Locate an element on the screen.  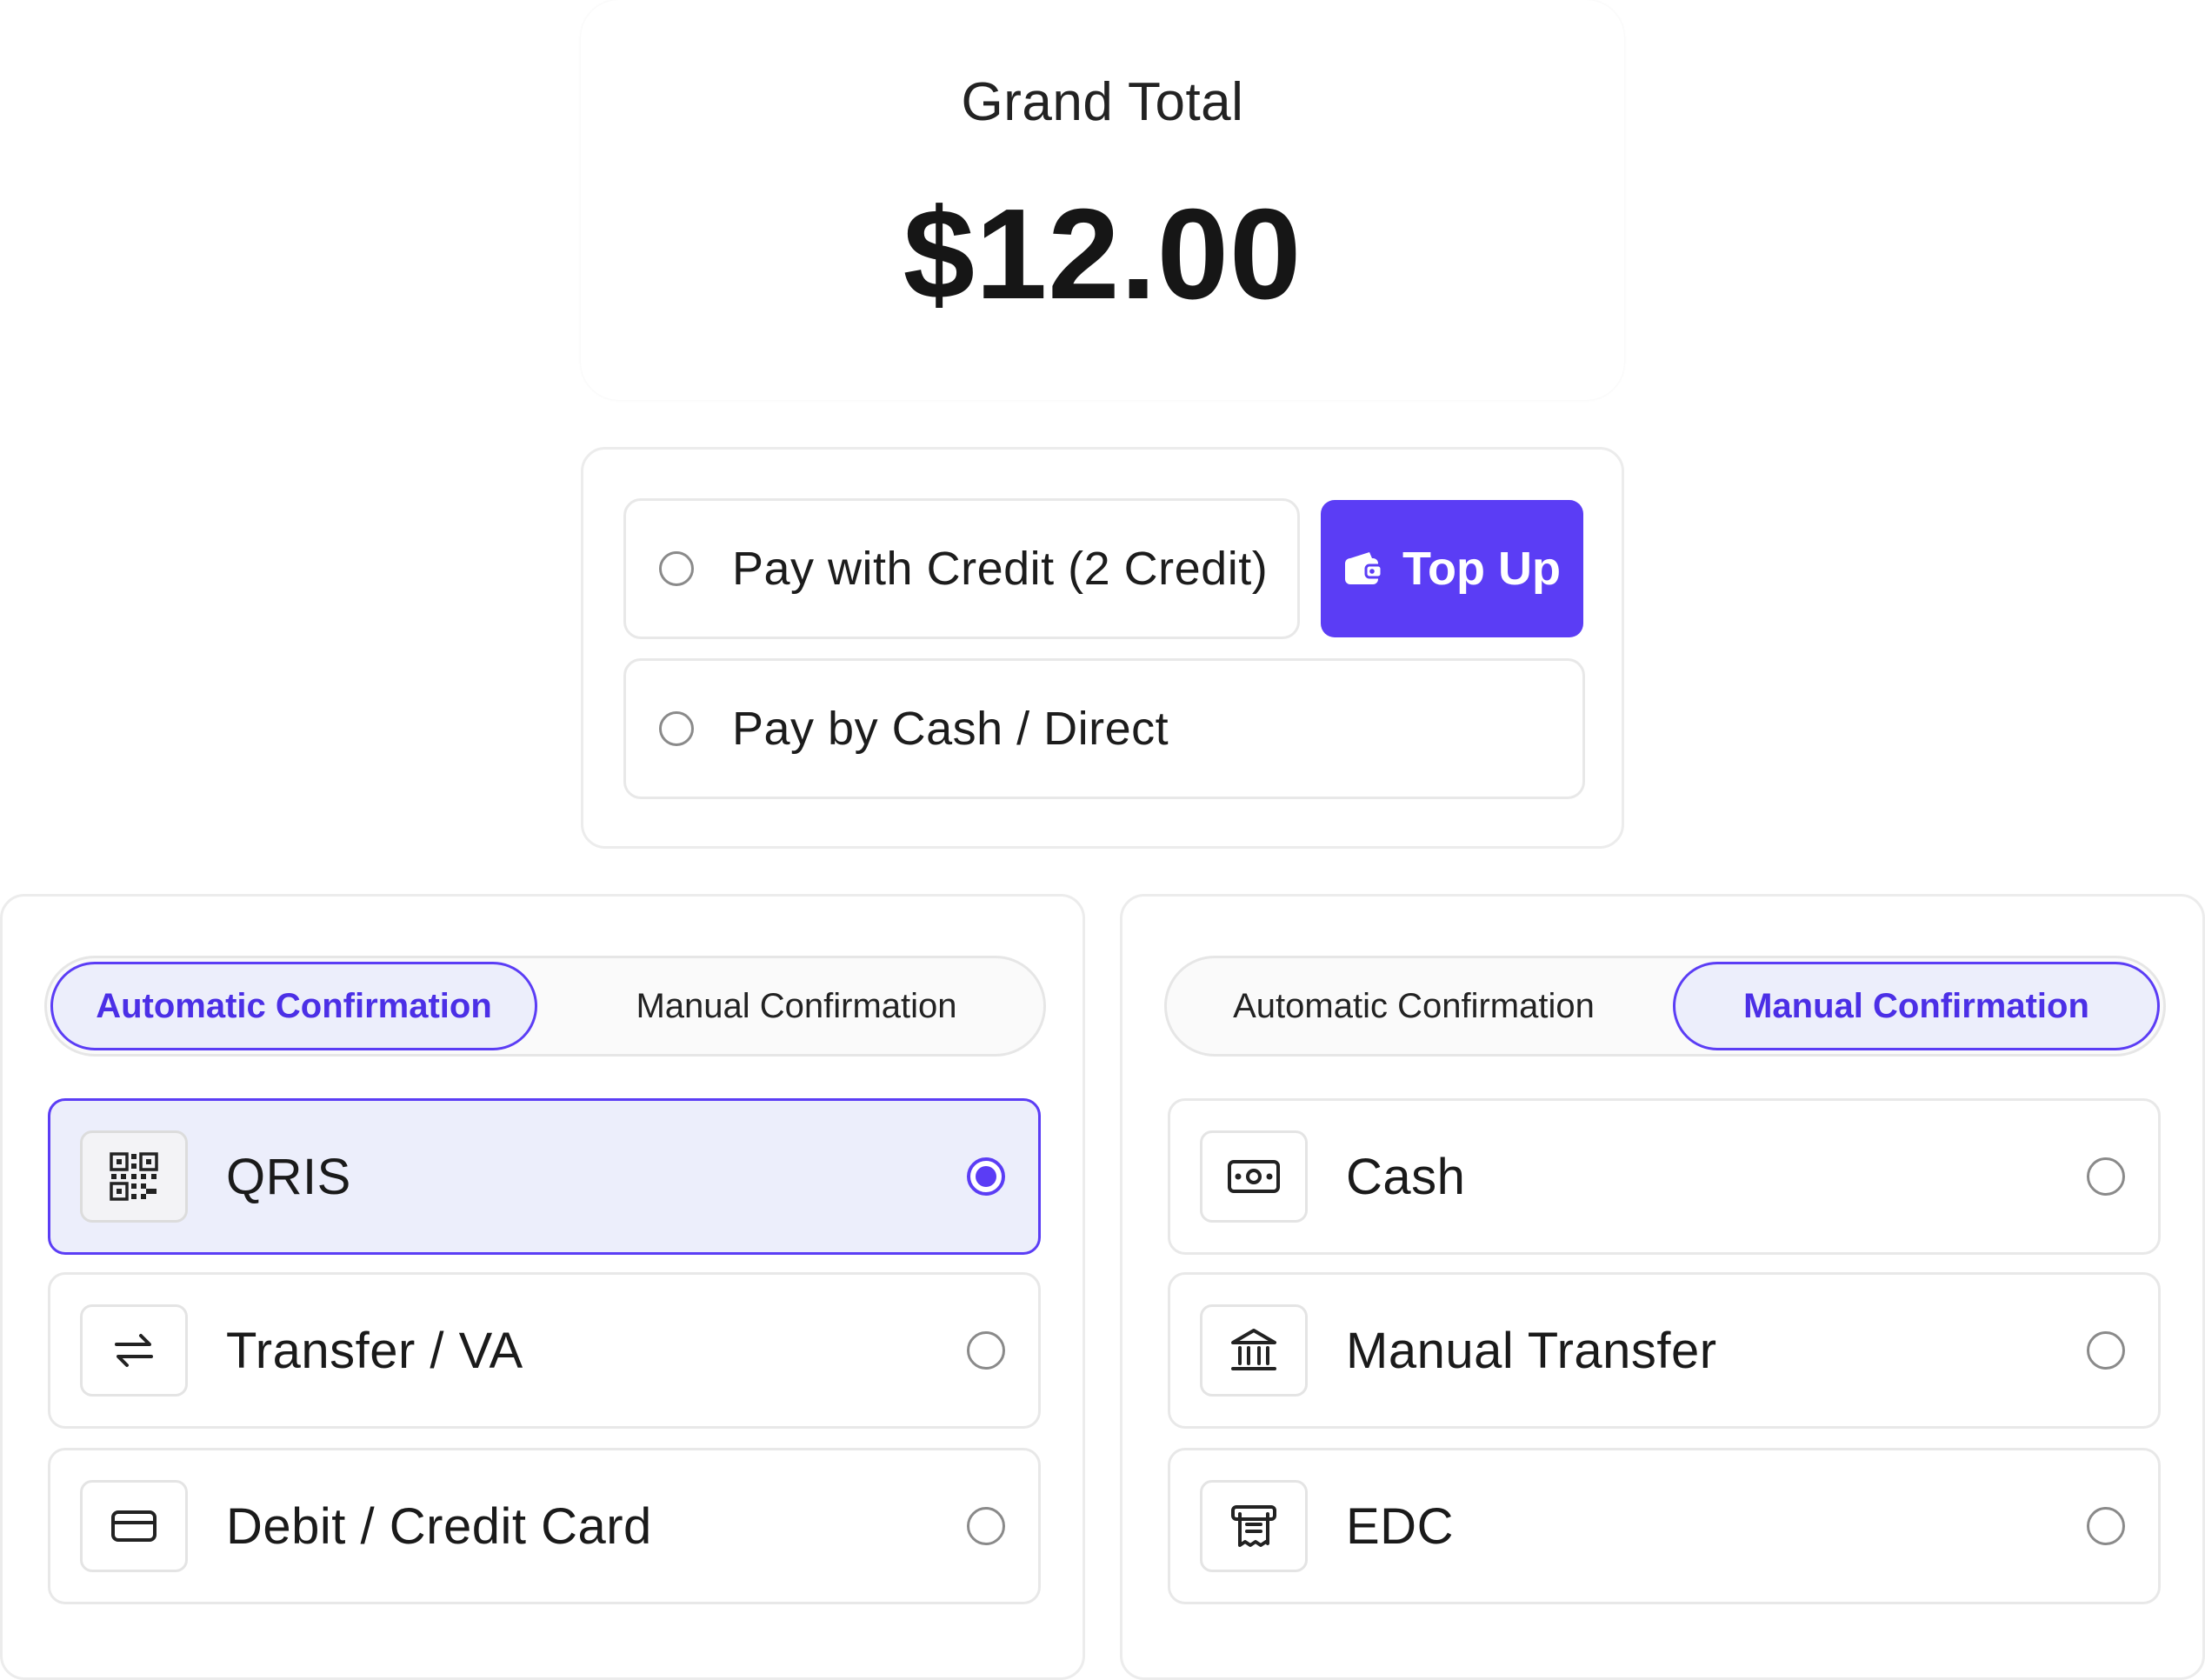
pay-by-cash-option: Pay by Cash / Direct is located at coordinates (1104, 728).